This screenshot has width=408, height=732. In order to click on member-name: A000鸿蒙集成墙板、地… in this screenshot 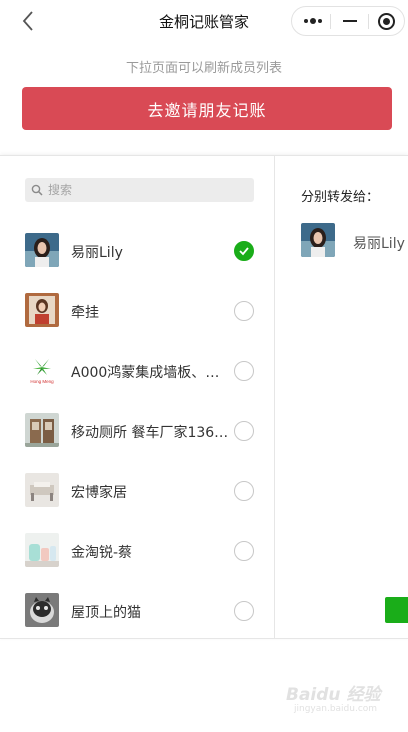, I will do `click(150, 373)`.